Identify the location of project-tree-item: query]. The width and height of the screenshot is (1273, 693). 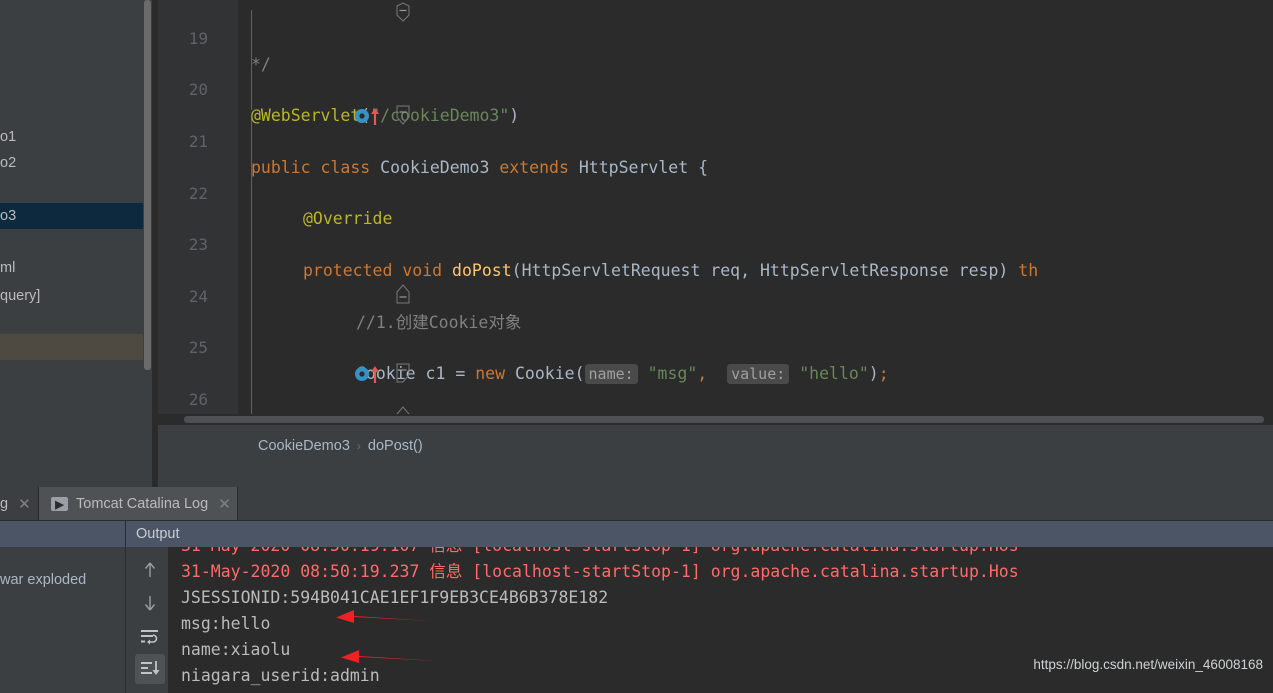
(71, 296).